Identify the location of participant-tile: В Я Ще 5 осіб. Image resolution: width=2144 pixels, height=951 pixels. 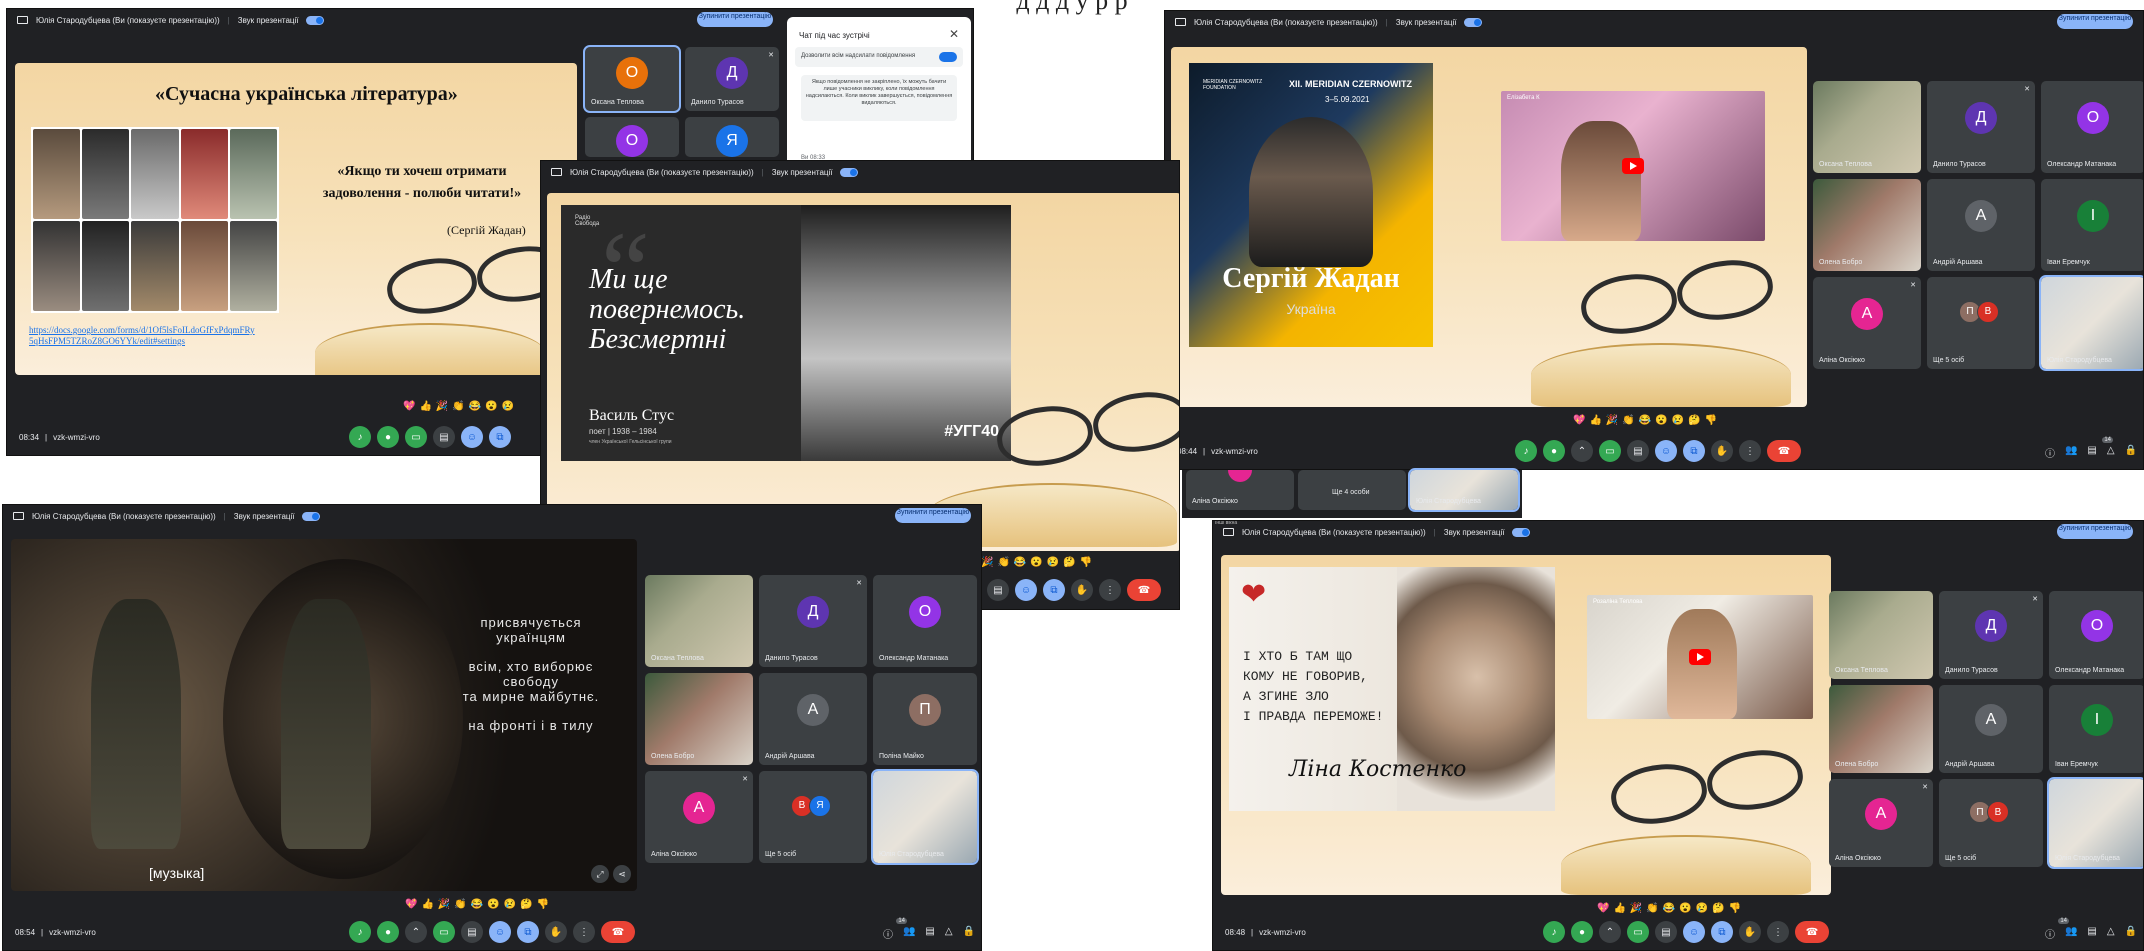
(813, 817).